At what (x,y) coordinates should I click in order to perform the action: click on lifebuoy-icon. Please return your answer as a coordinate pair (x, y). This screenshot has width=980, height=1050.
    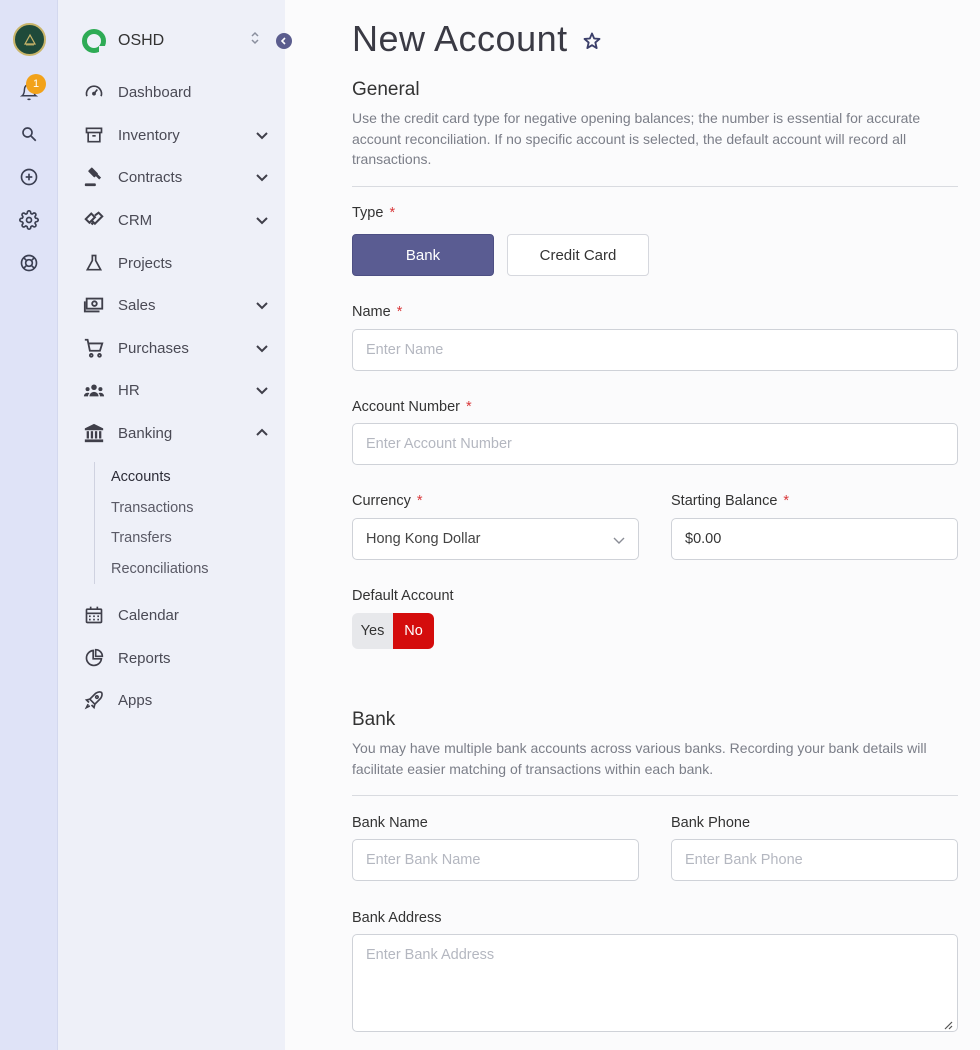
    Looking at the image, I should click on (29, 263).